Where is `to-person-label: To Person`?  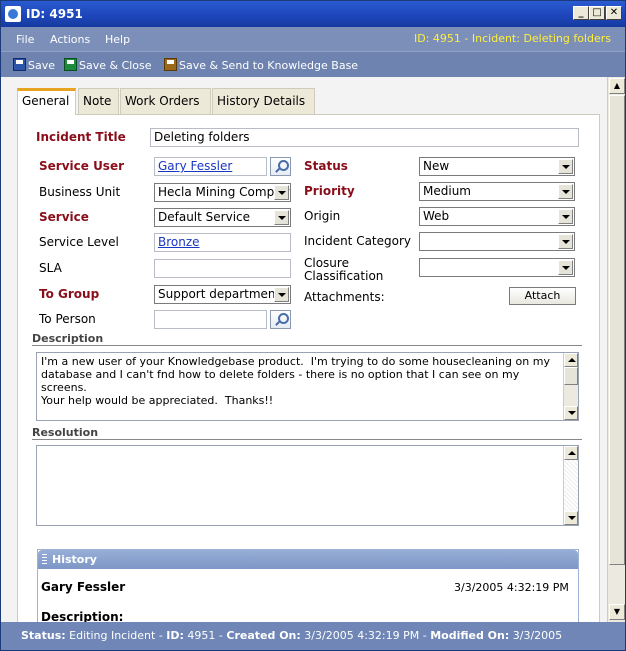
to-person-label: To Person is located at coordinates (67, 319).